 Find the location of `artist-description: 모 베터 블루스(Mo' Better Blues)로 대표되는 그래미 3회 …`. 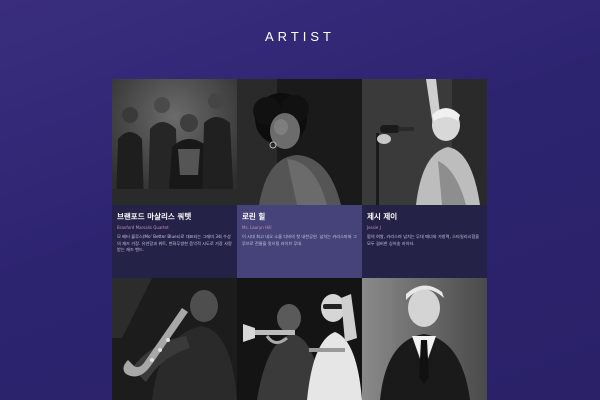

artist-description: 모 베터 블루스(Mo' Better Blues)로 대표되는 그래미 3회 … is located at coordinates (174, 243).